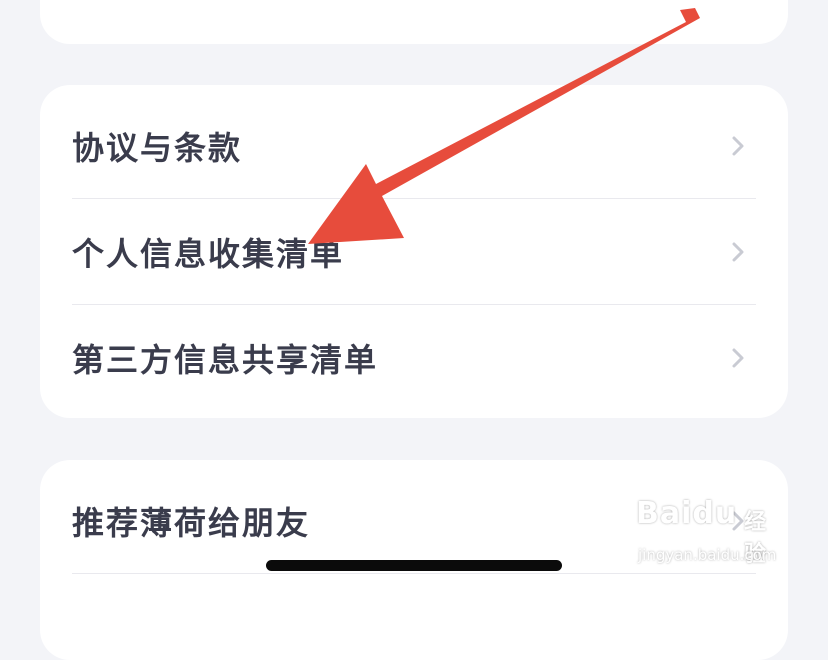  I want to click on settings-item-terms: 协议与条款, so click(414, 146).